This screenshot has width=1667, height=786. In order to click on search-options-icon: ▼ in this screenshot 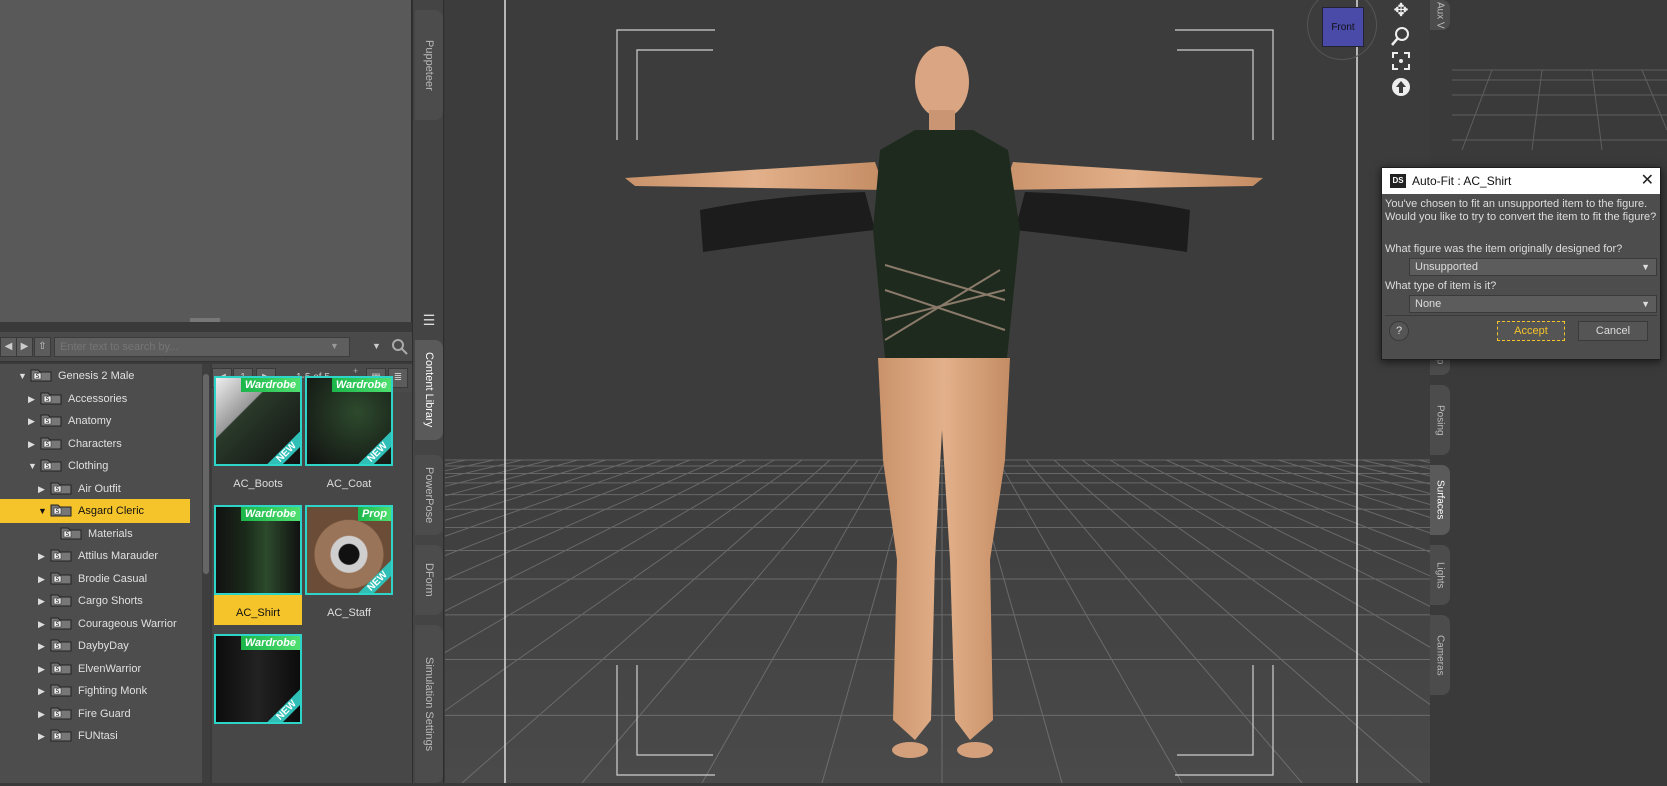, I will do `click(376, 346)`.